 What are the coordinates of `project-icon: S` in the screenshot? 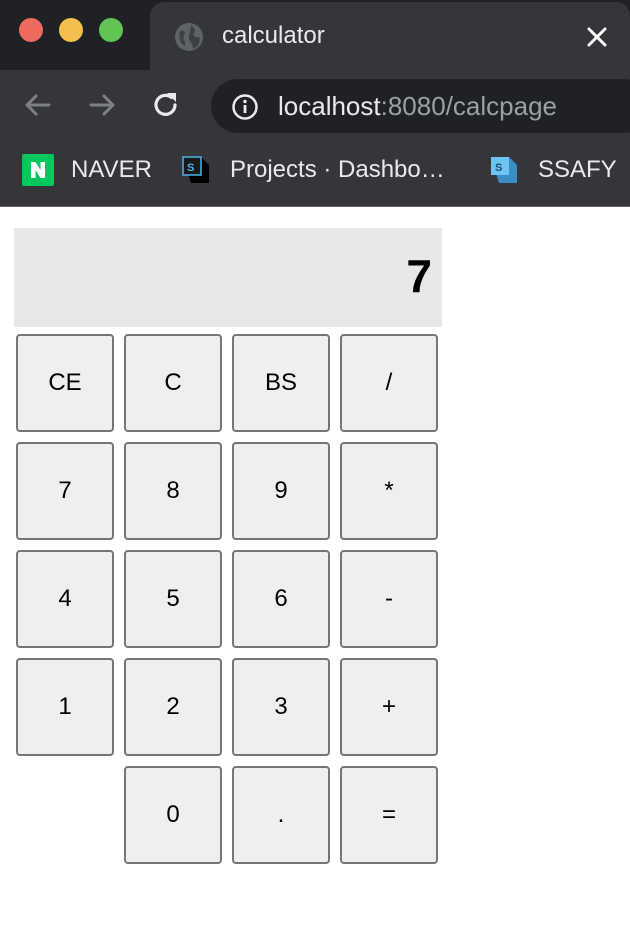 It's located at (195, 169).